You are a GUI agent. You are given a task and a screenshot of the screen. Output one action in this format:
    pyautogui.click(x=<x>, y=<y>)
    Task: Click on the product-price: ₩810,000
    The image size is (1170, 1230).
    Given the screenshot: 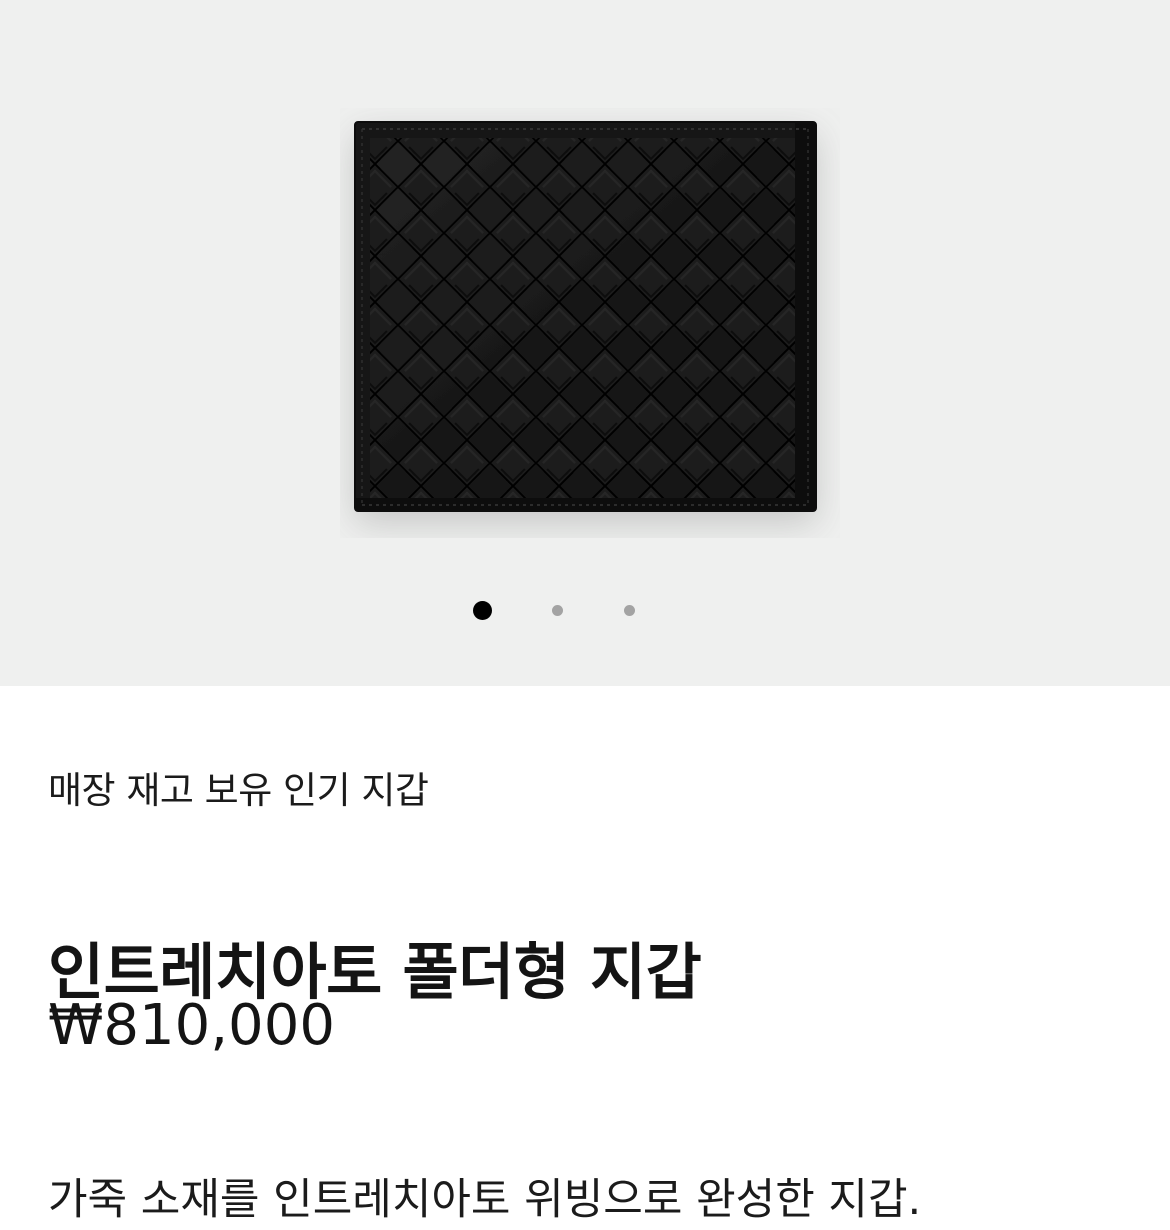 What is the action you would take?
    pyautogui.click(x=191, y=1025)
    